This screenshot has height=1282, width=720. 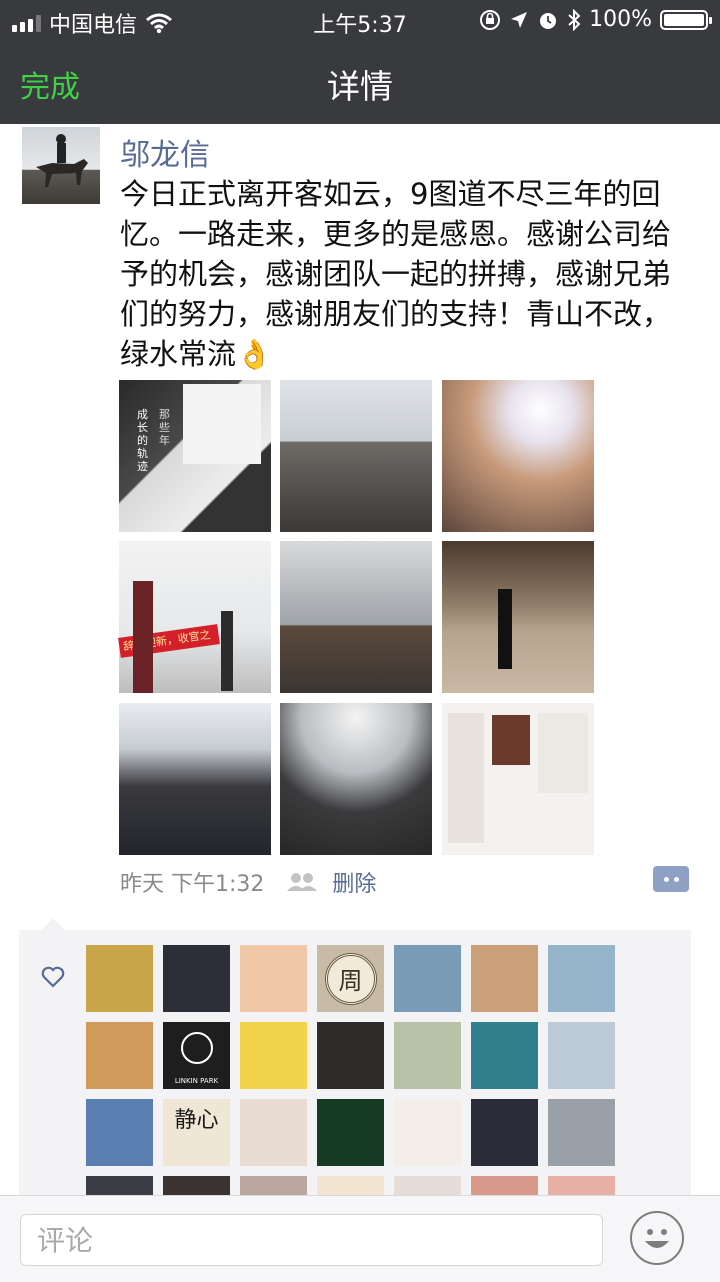 What do you see at coordinates (354, 882) in the screenshot?
I see `delete-button: 删除` at bounding box center [354, 882].